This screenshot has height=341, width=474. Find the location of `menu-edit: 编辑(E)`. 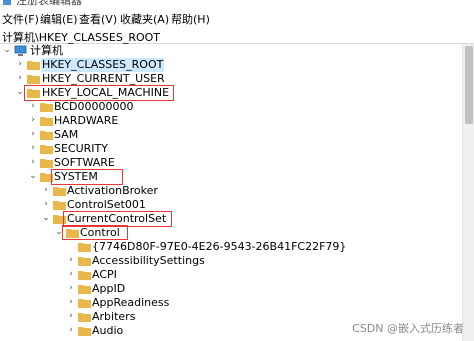

menu-edit: 编辑(E) is located at coordinates (59, 19).